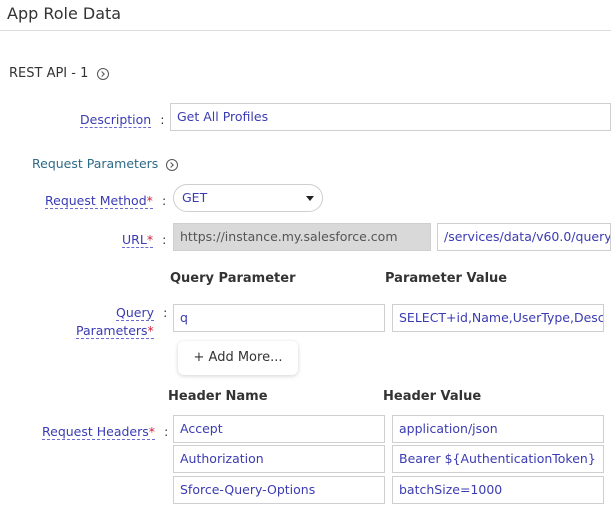 The image size is (611, 505). Describe the element at coordinates (116, 120) in the screenshot. I see `description-label: Description` at that location.